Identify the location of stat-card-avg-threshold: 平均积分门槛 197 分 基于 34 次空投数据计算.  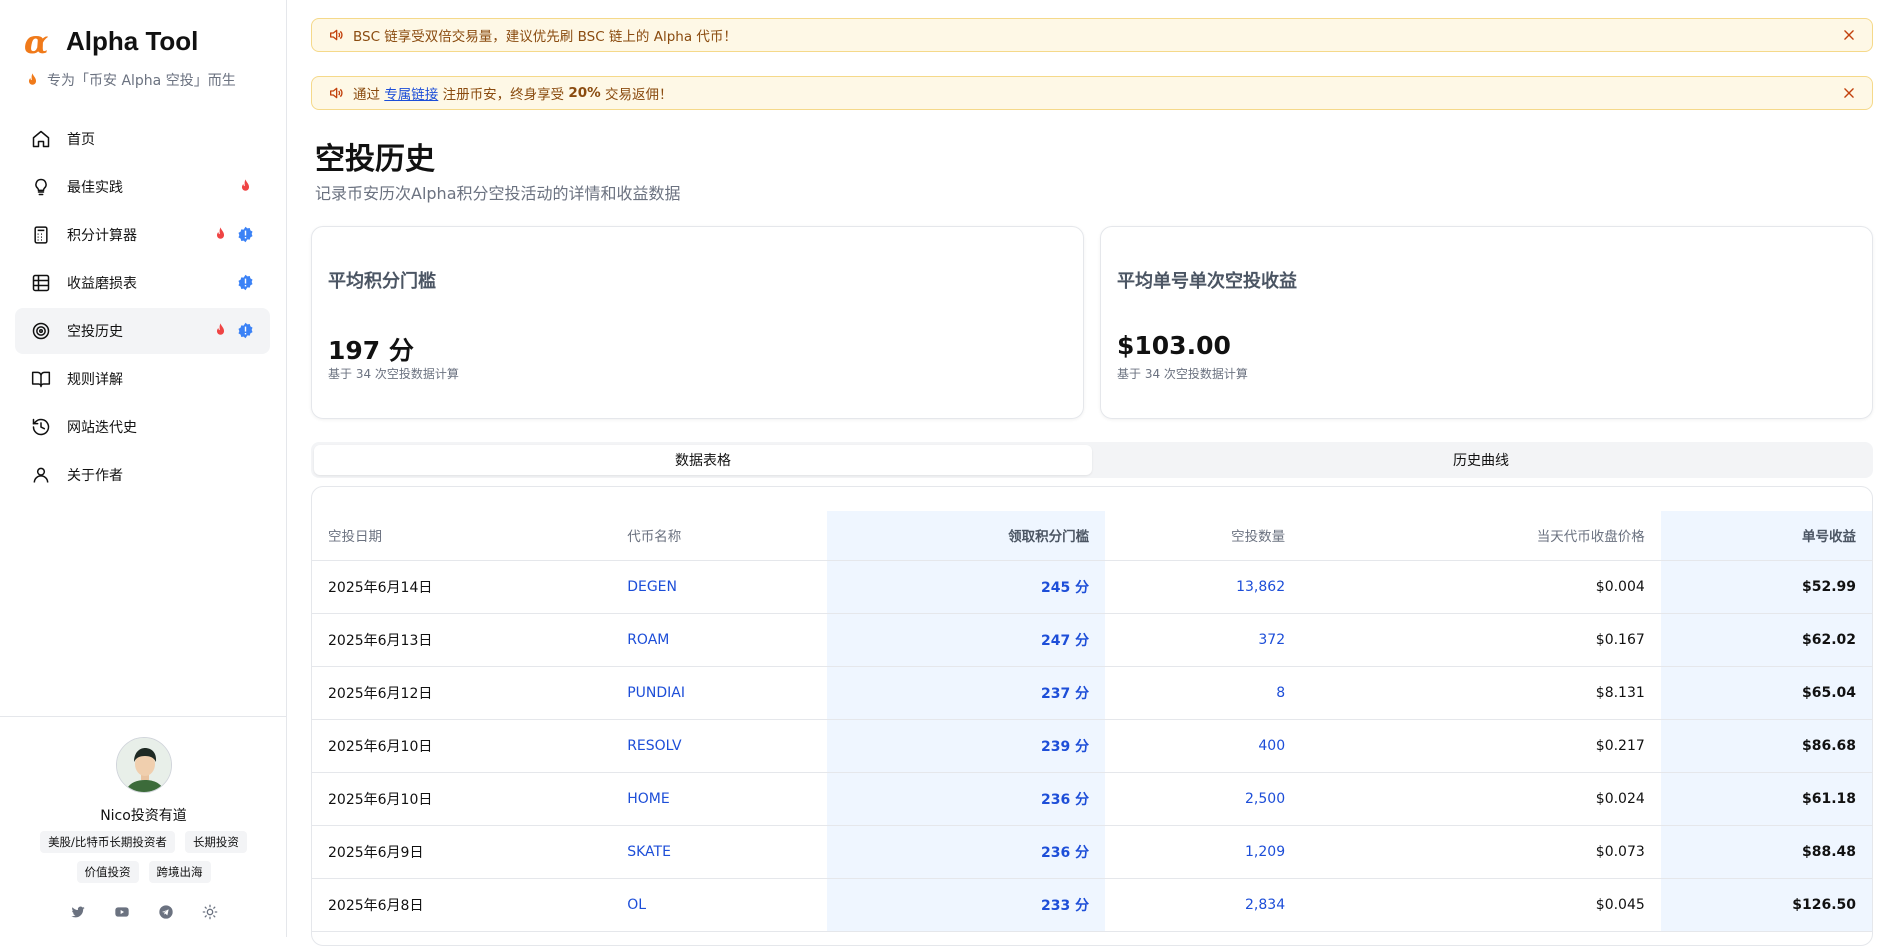
(697, 322).